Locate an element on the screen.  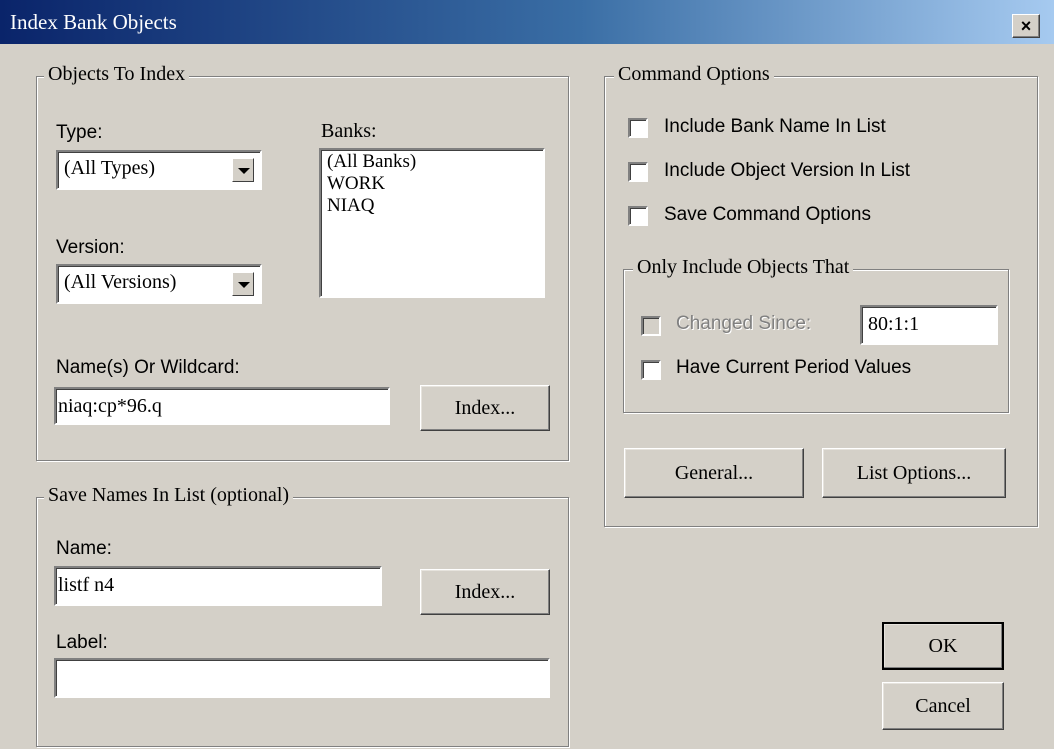
changed-since-checkbox is located at coordinates (651, 326).